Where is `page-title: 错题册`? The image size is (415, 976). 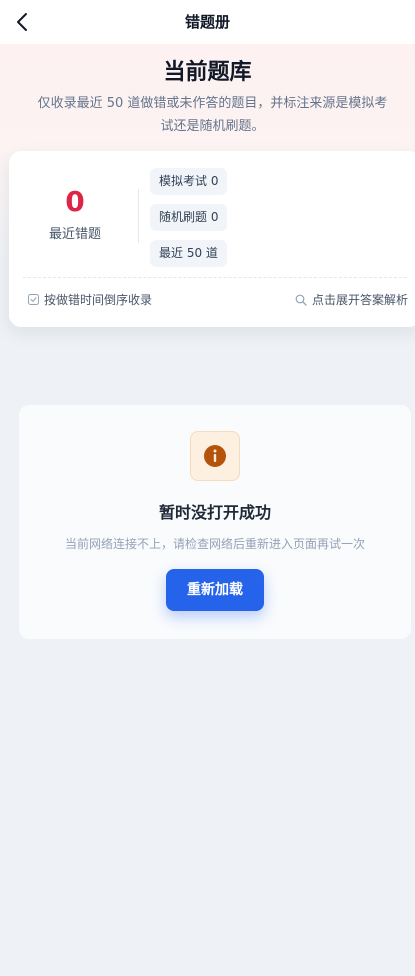
page-title: 错题册 is located at coordinates (207, 22).